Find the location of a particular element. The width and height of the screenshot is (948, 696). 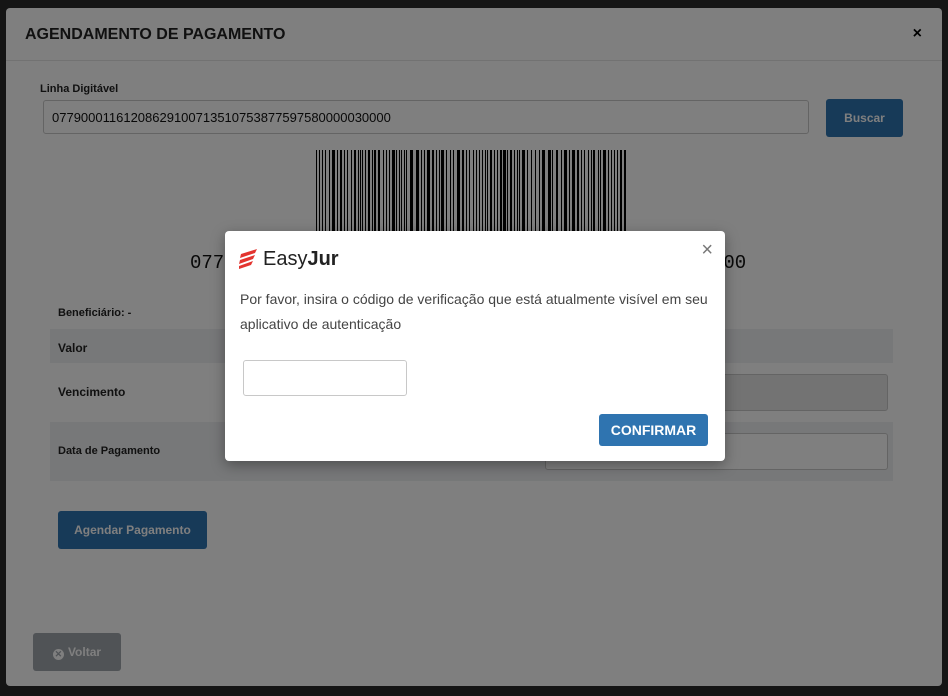

brand-jur: Jur is located at coordinates (323, 259).